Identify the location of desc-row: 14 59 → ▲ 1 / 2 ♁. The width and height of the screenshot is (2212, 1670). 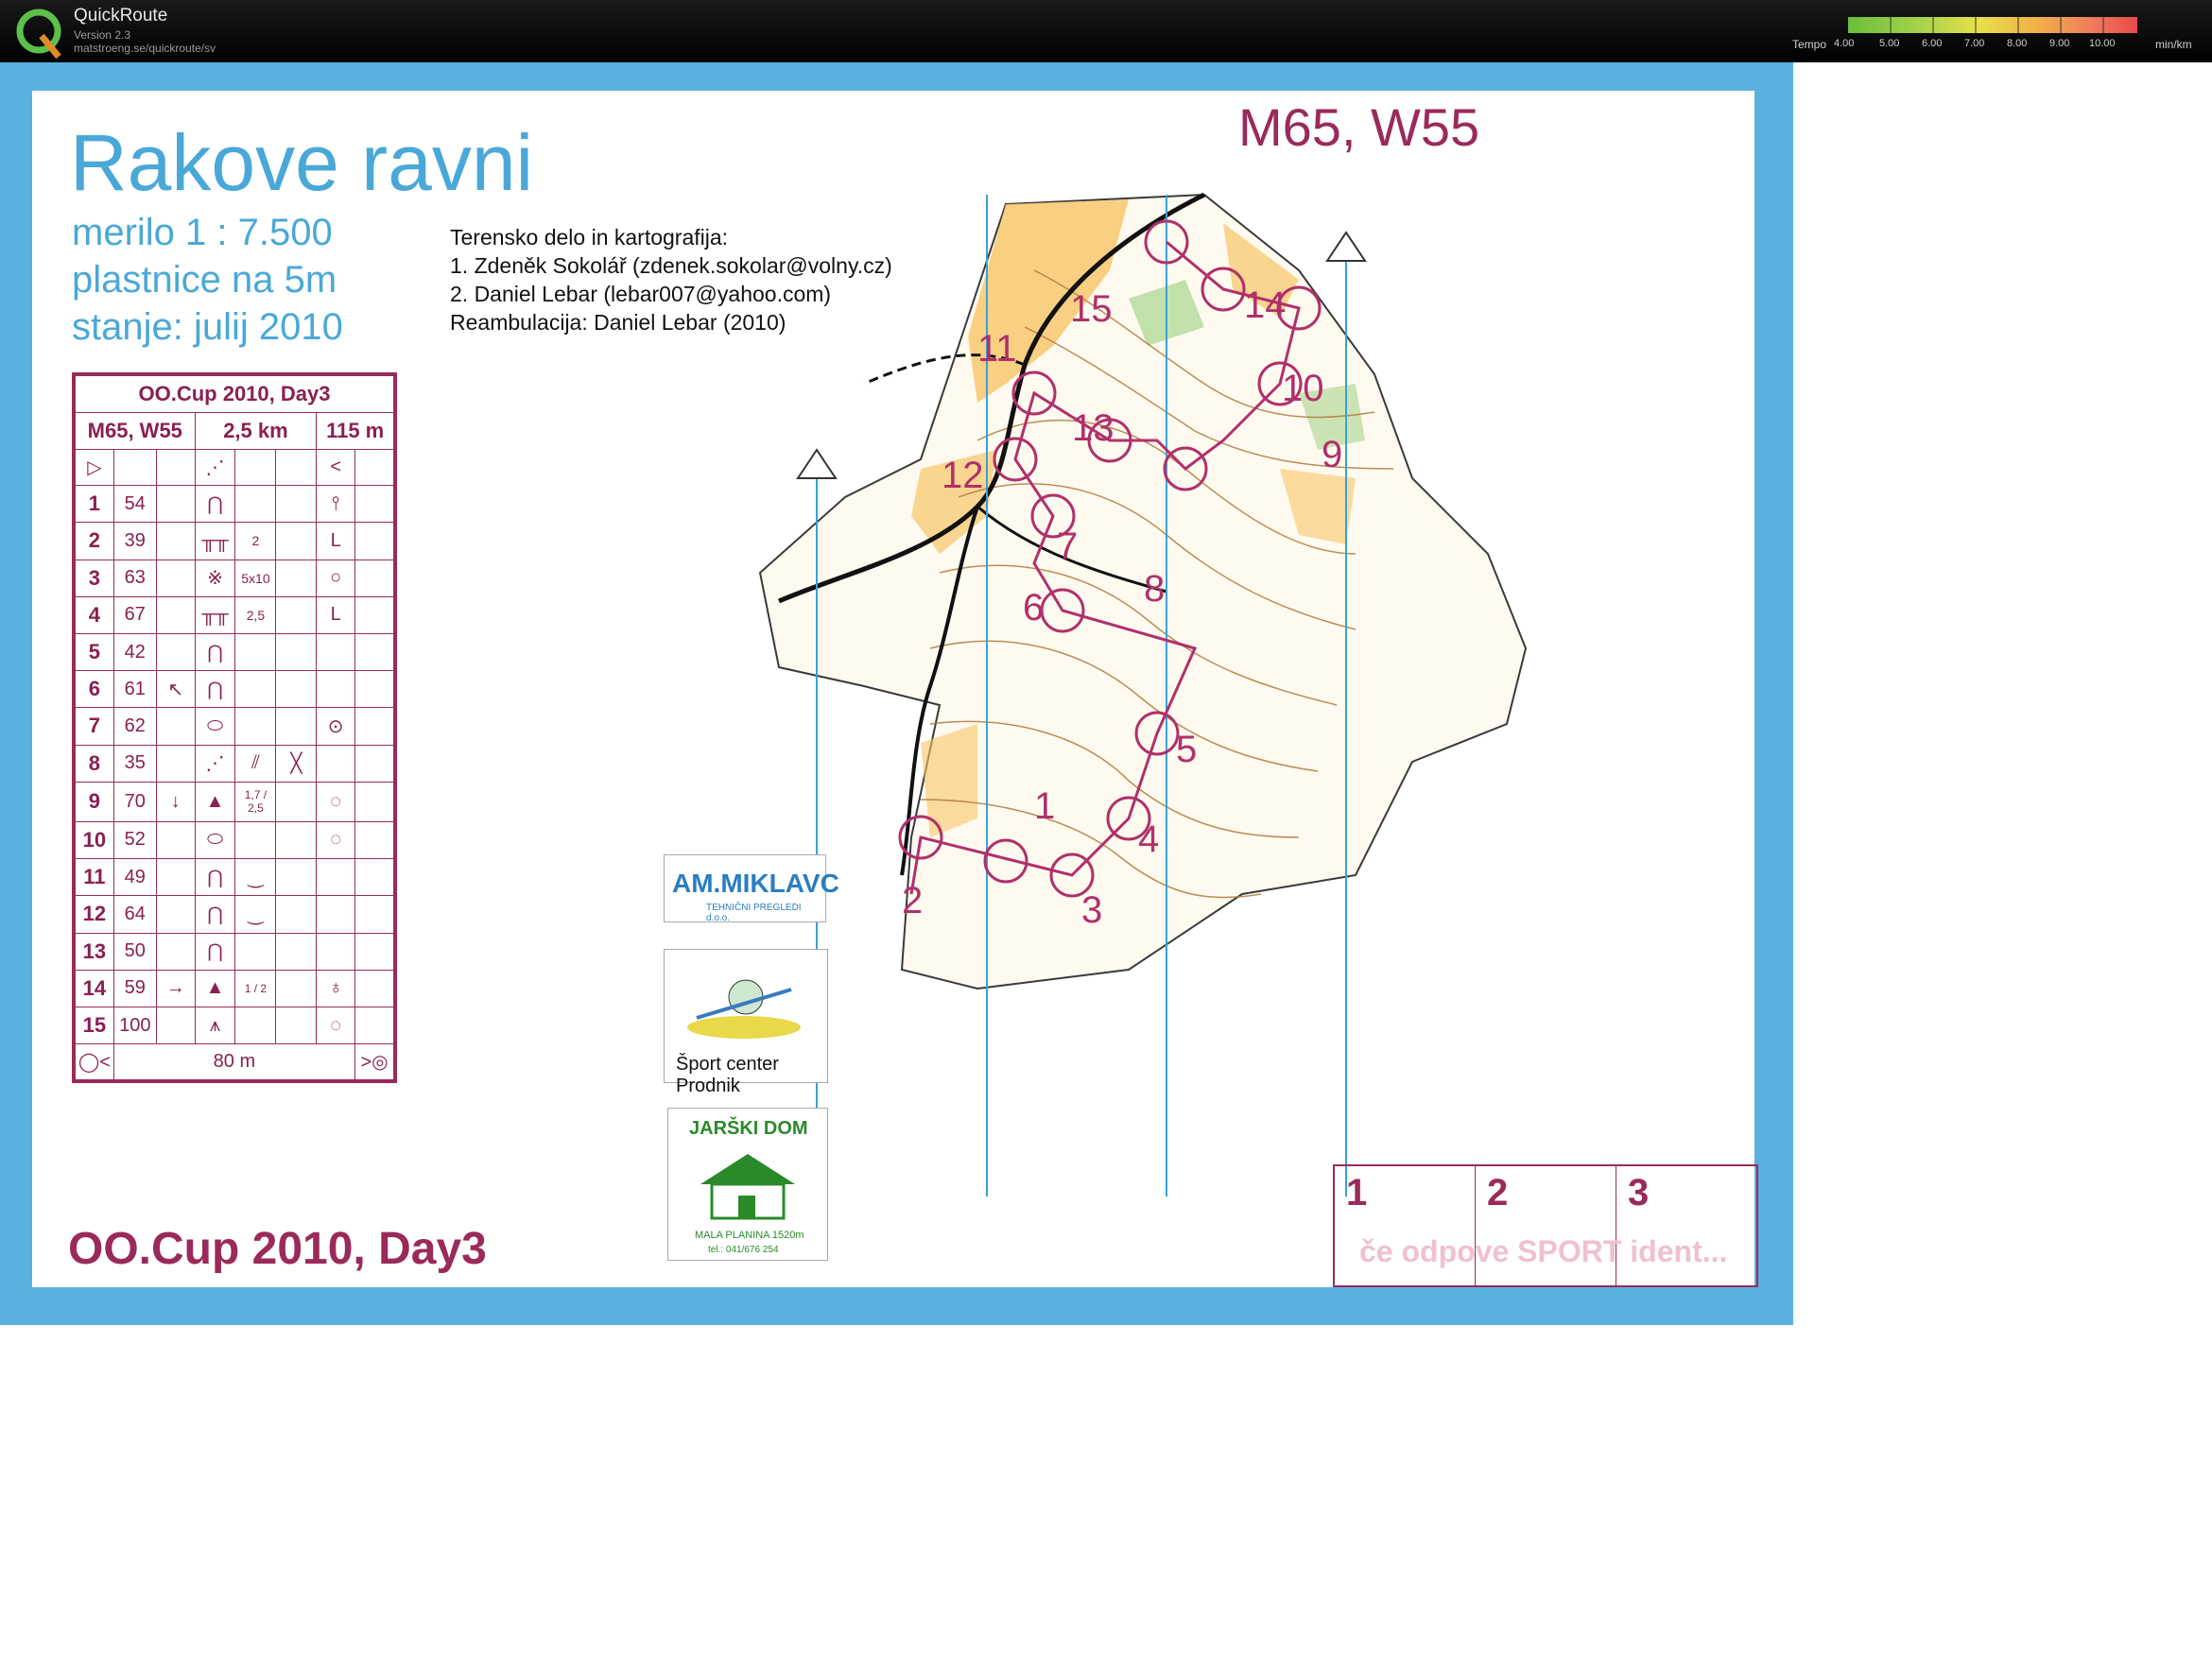
(234, 988).